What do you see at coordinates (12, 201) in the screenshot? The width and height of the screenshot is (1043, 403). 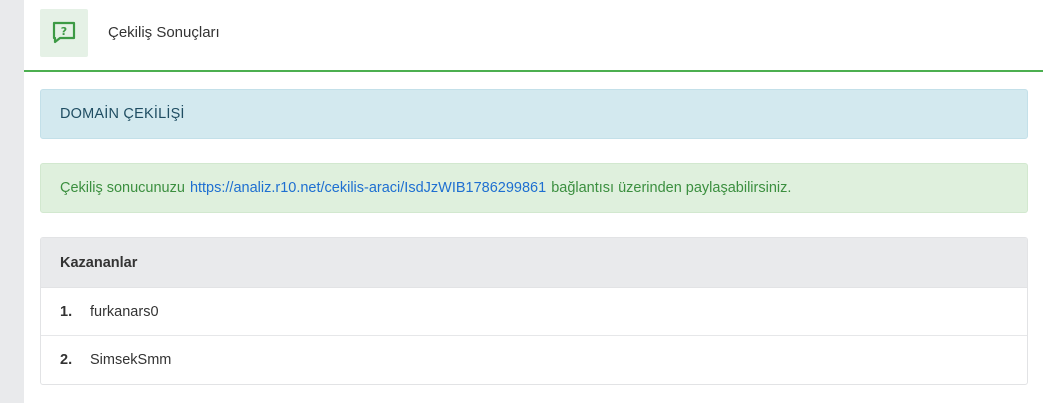 I see `left-rail` at bounding box center [12, 201].